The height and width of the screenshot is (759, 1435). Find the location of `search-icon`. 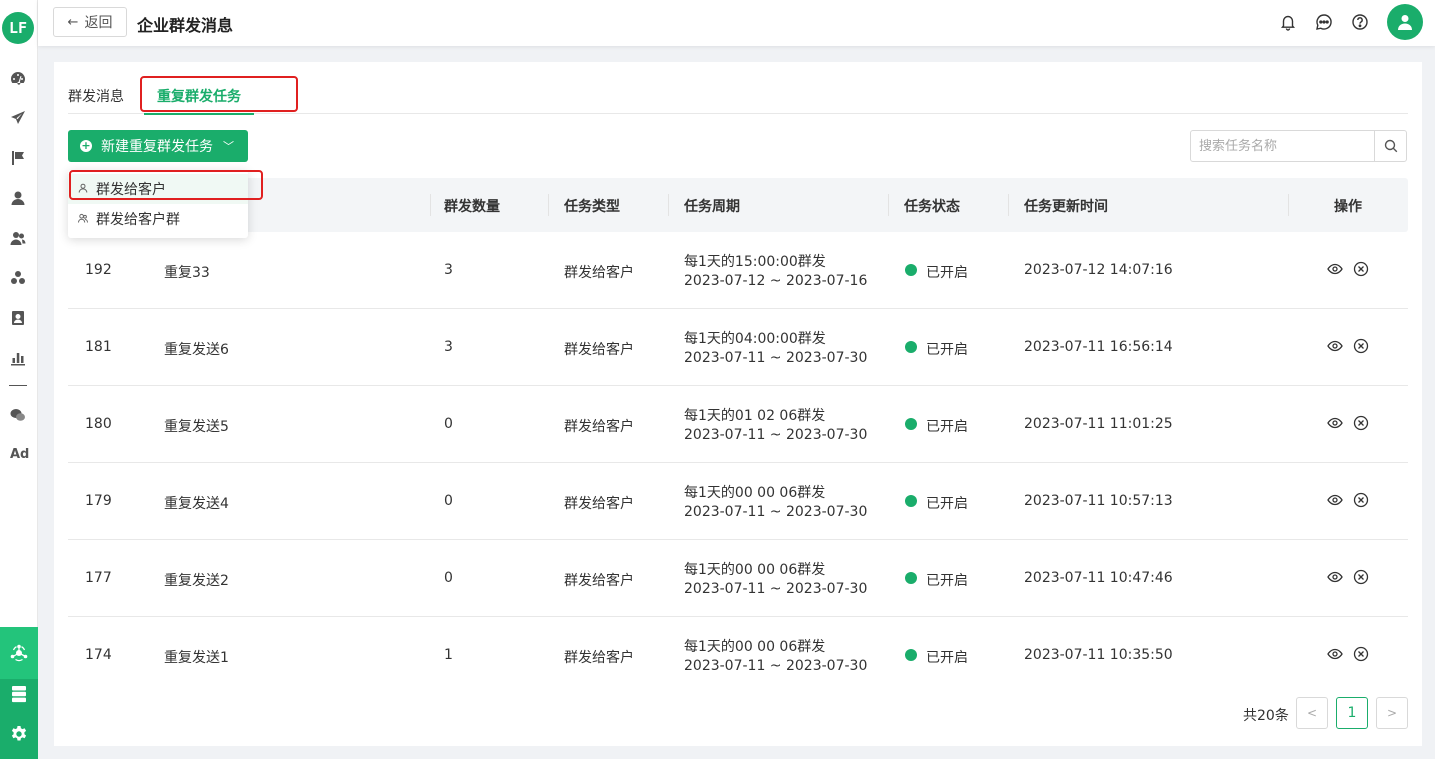

search-icon is located at coordinates (1390, 146).